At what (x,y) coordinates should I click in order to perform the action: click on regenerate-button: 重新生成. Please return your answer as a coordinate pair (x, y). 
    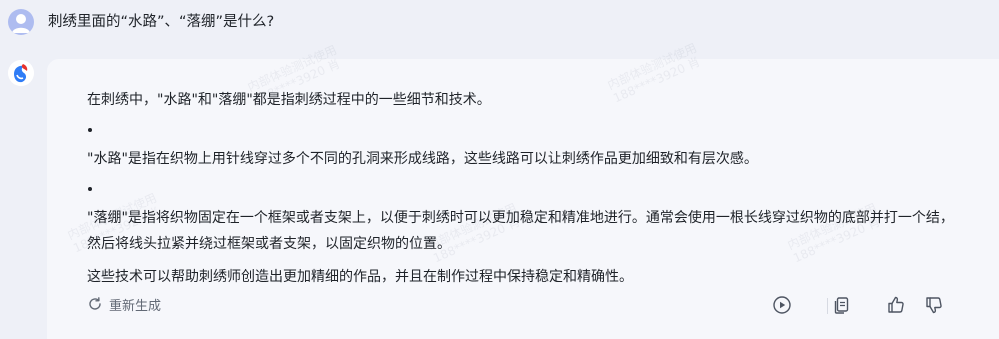
    Looking at the image, I should click on (124, 304).